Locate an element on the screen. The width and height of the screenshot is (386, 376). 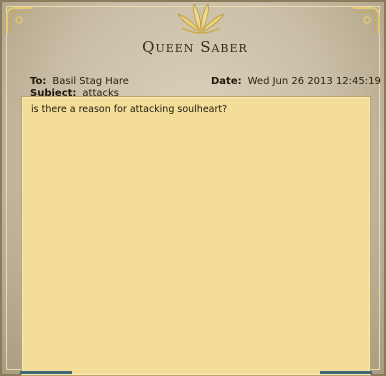
date-label: Date: is located at coordinates (226, 81).